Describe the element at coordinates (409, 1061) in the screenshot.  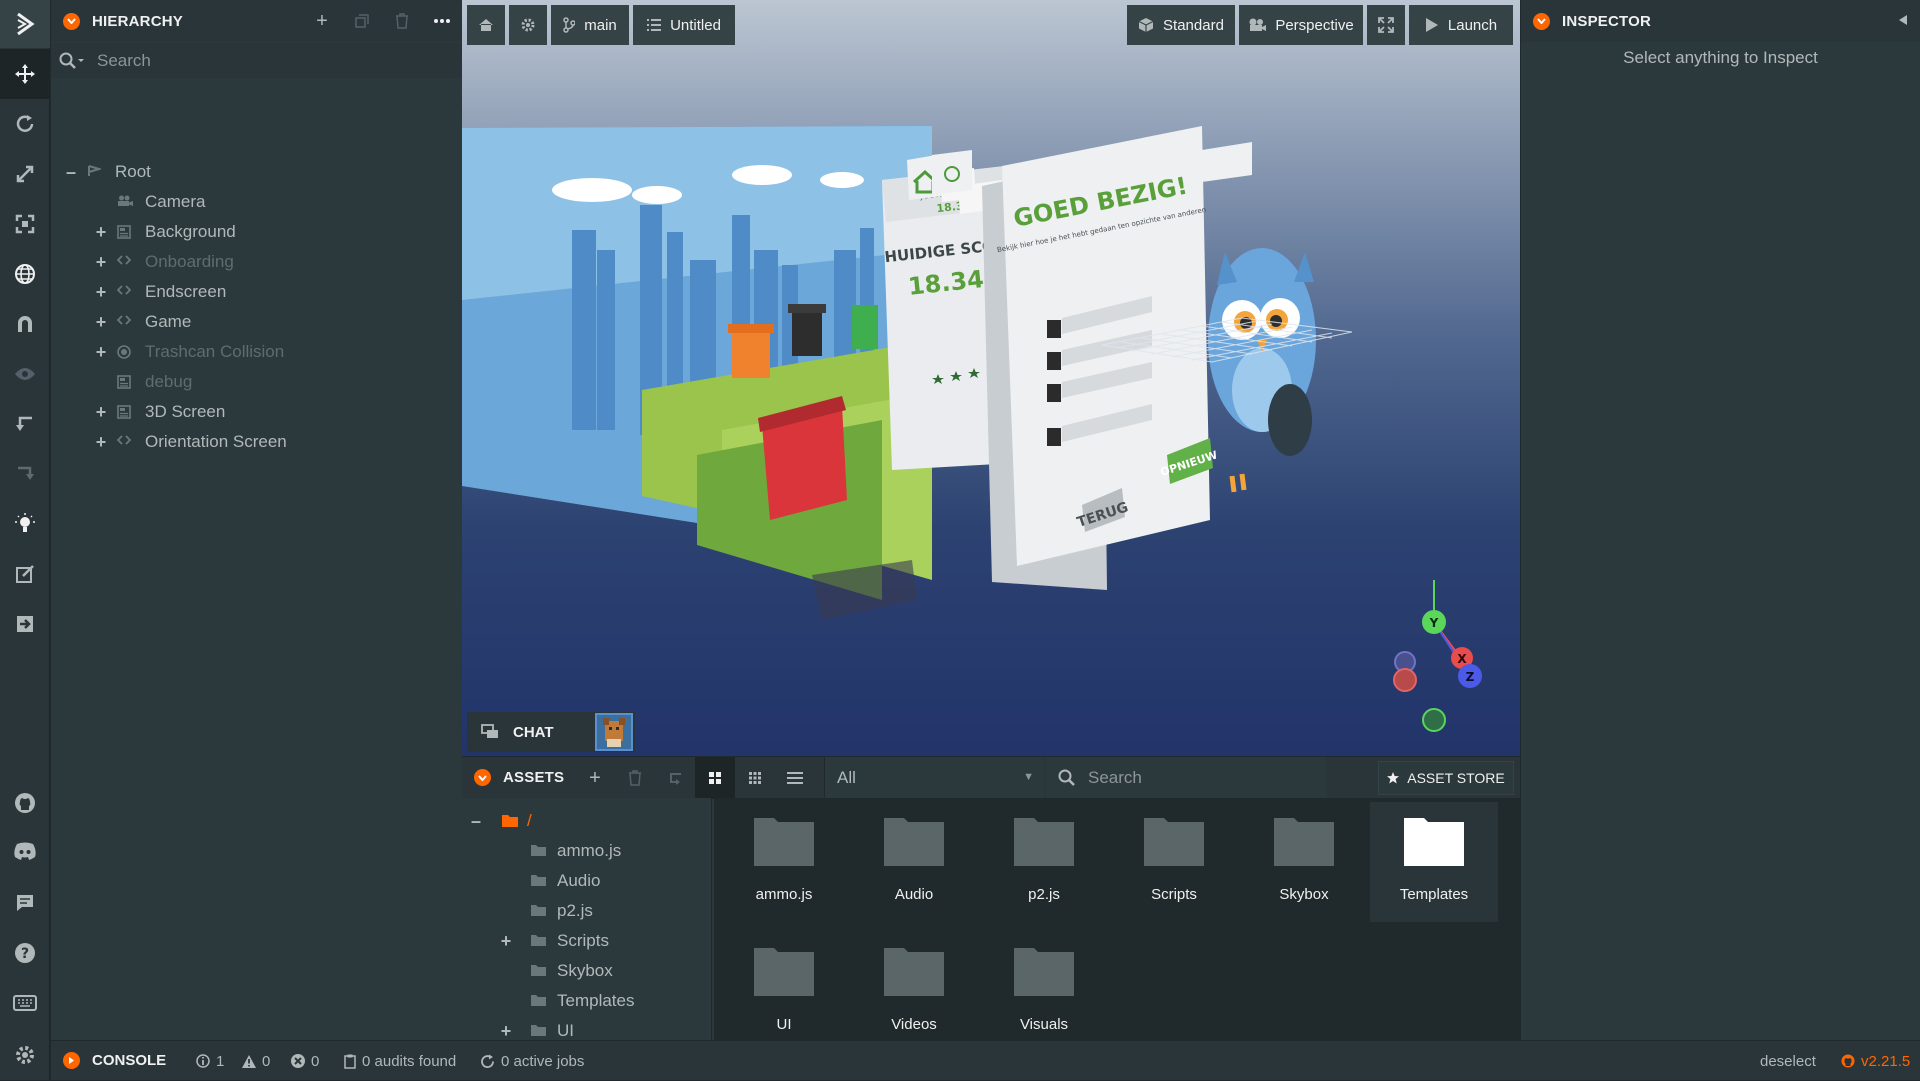
I see `audits-label: 0 audits found` at that location.